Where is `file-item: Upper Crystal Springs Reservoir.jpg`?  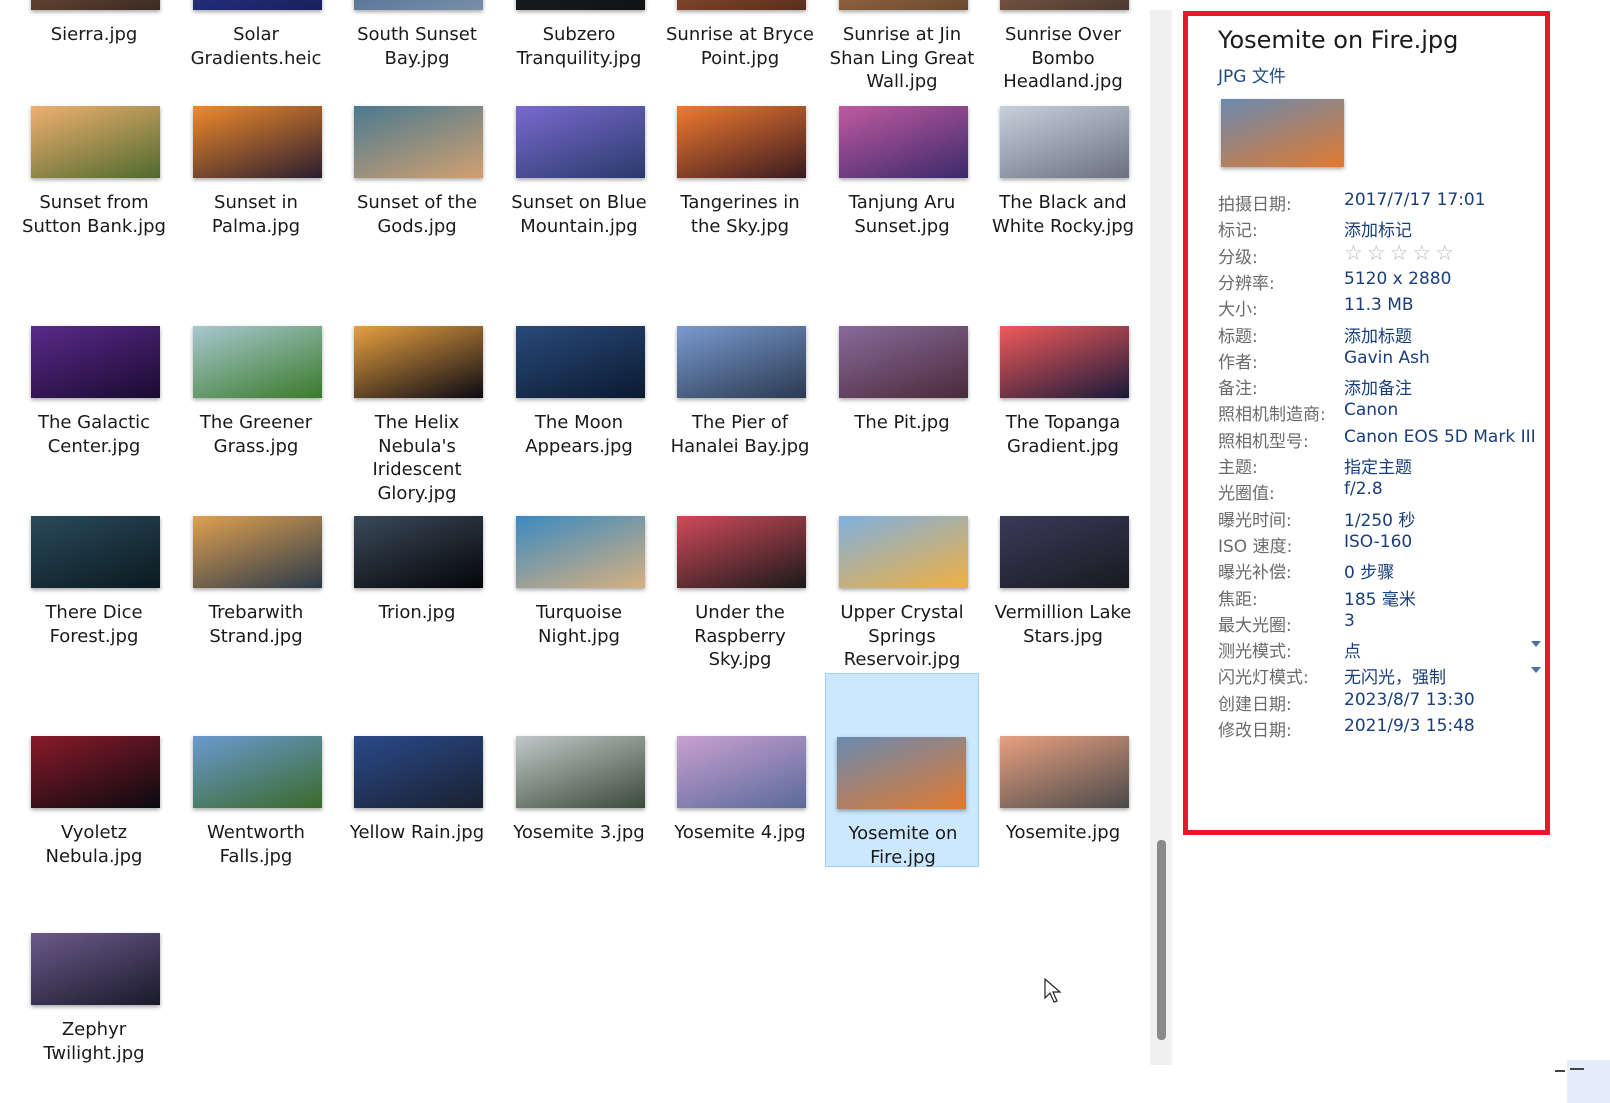
file-item: Upper Crystal Springs Reservoir.jpg is located at coordinates (902, 597).